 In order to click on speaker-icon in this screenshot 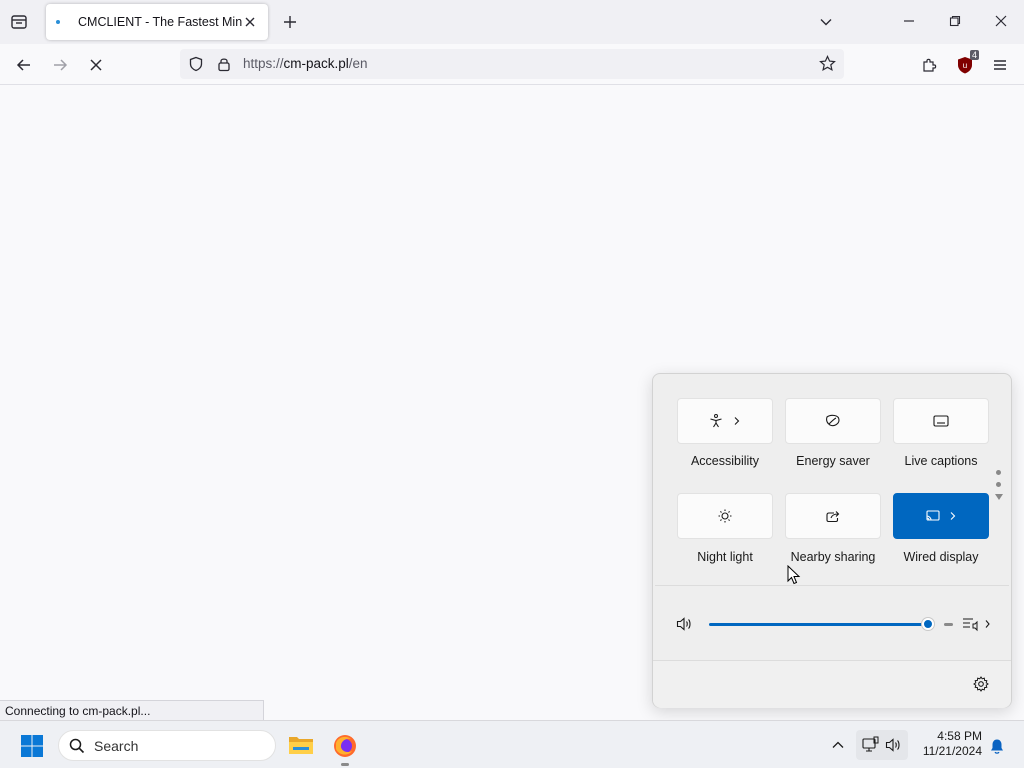, I will do `click(683, 624)`.